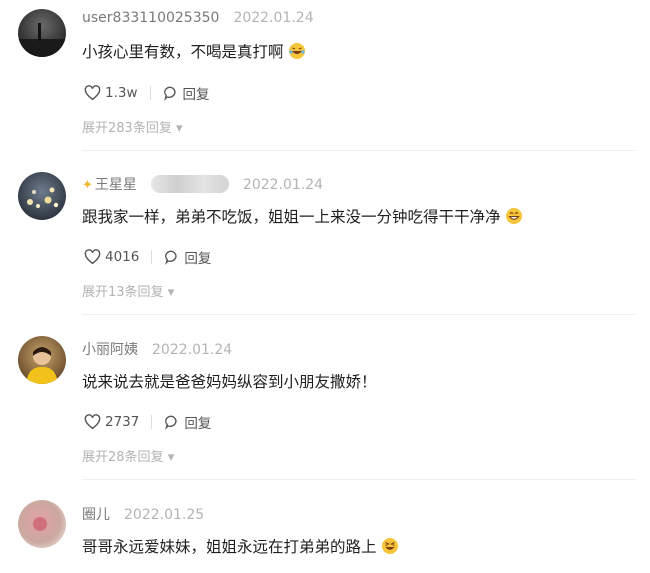 The width and height of the screenshot is (650, 573). Describe the element at coordinates (147, 422) in the screenshot. I see `comment-actions: 2737 回复` at that location.